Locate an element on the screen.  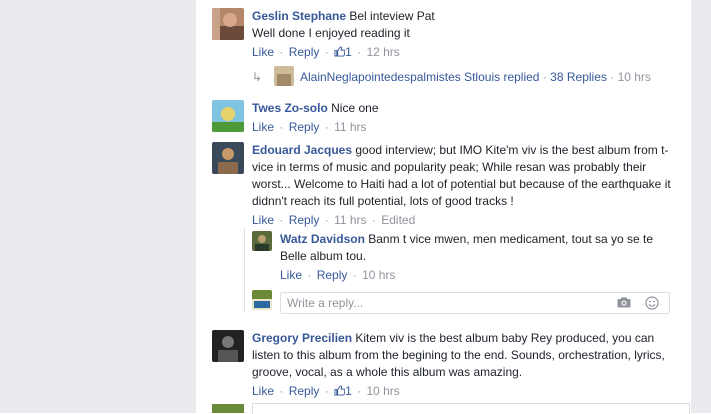
reply-arrow-icon: ↳ is located at coordinates (257, 77).